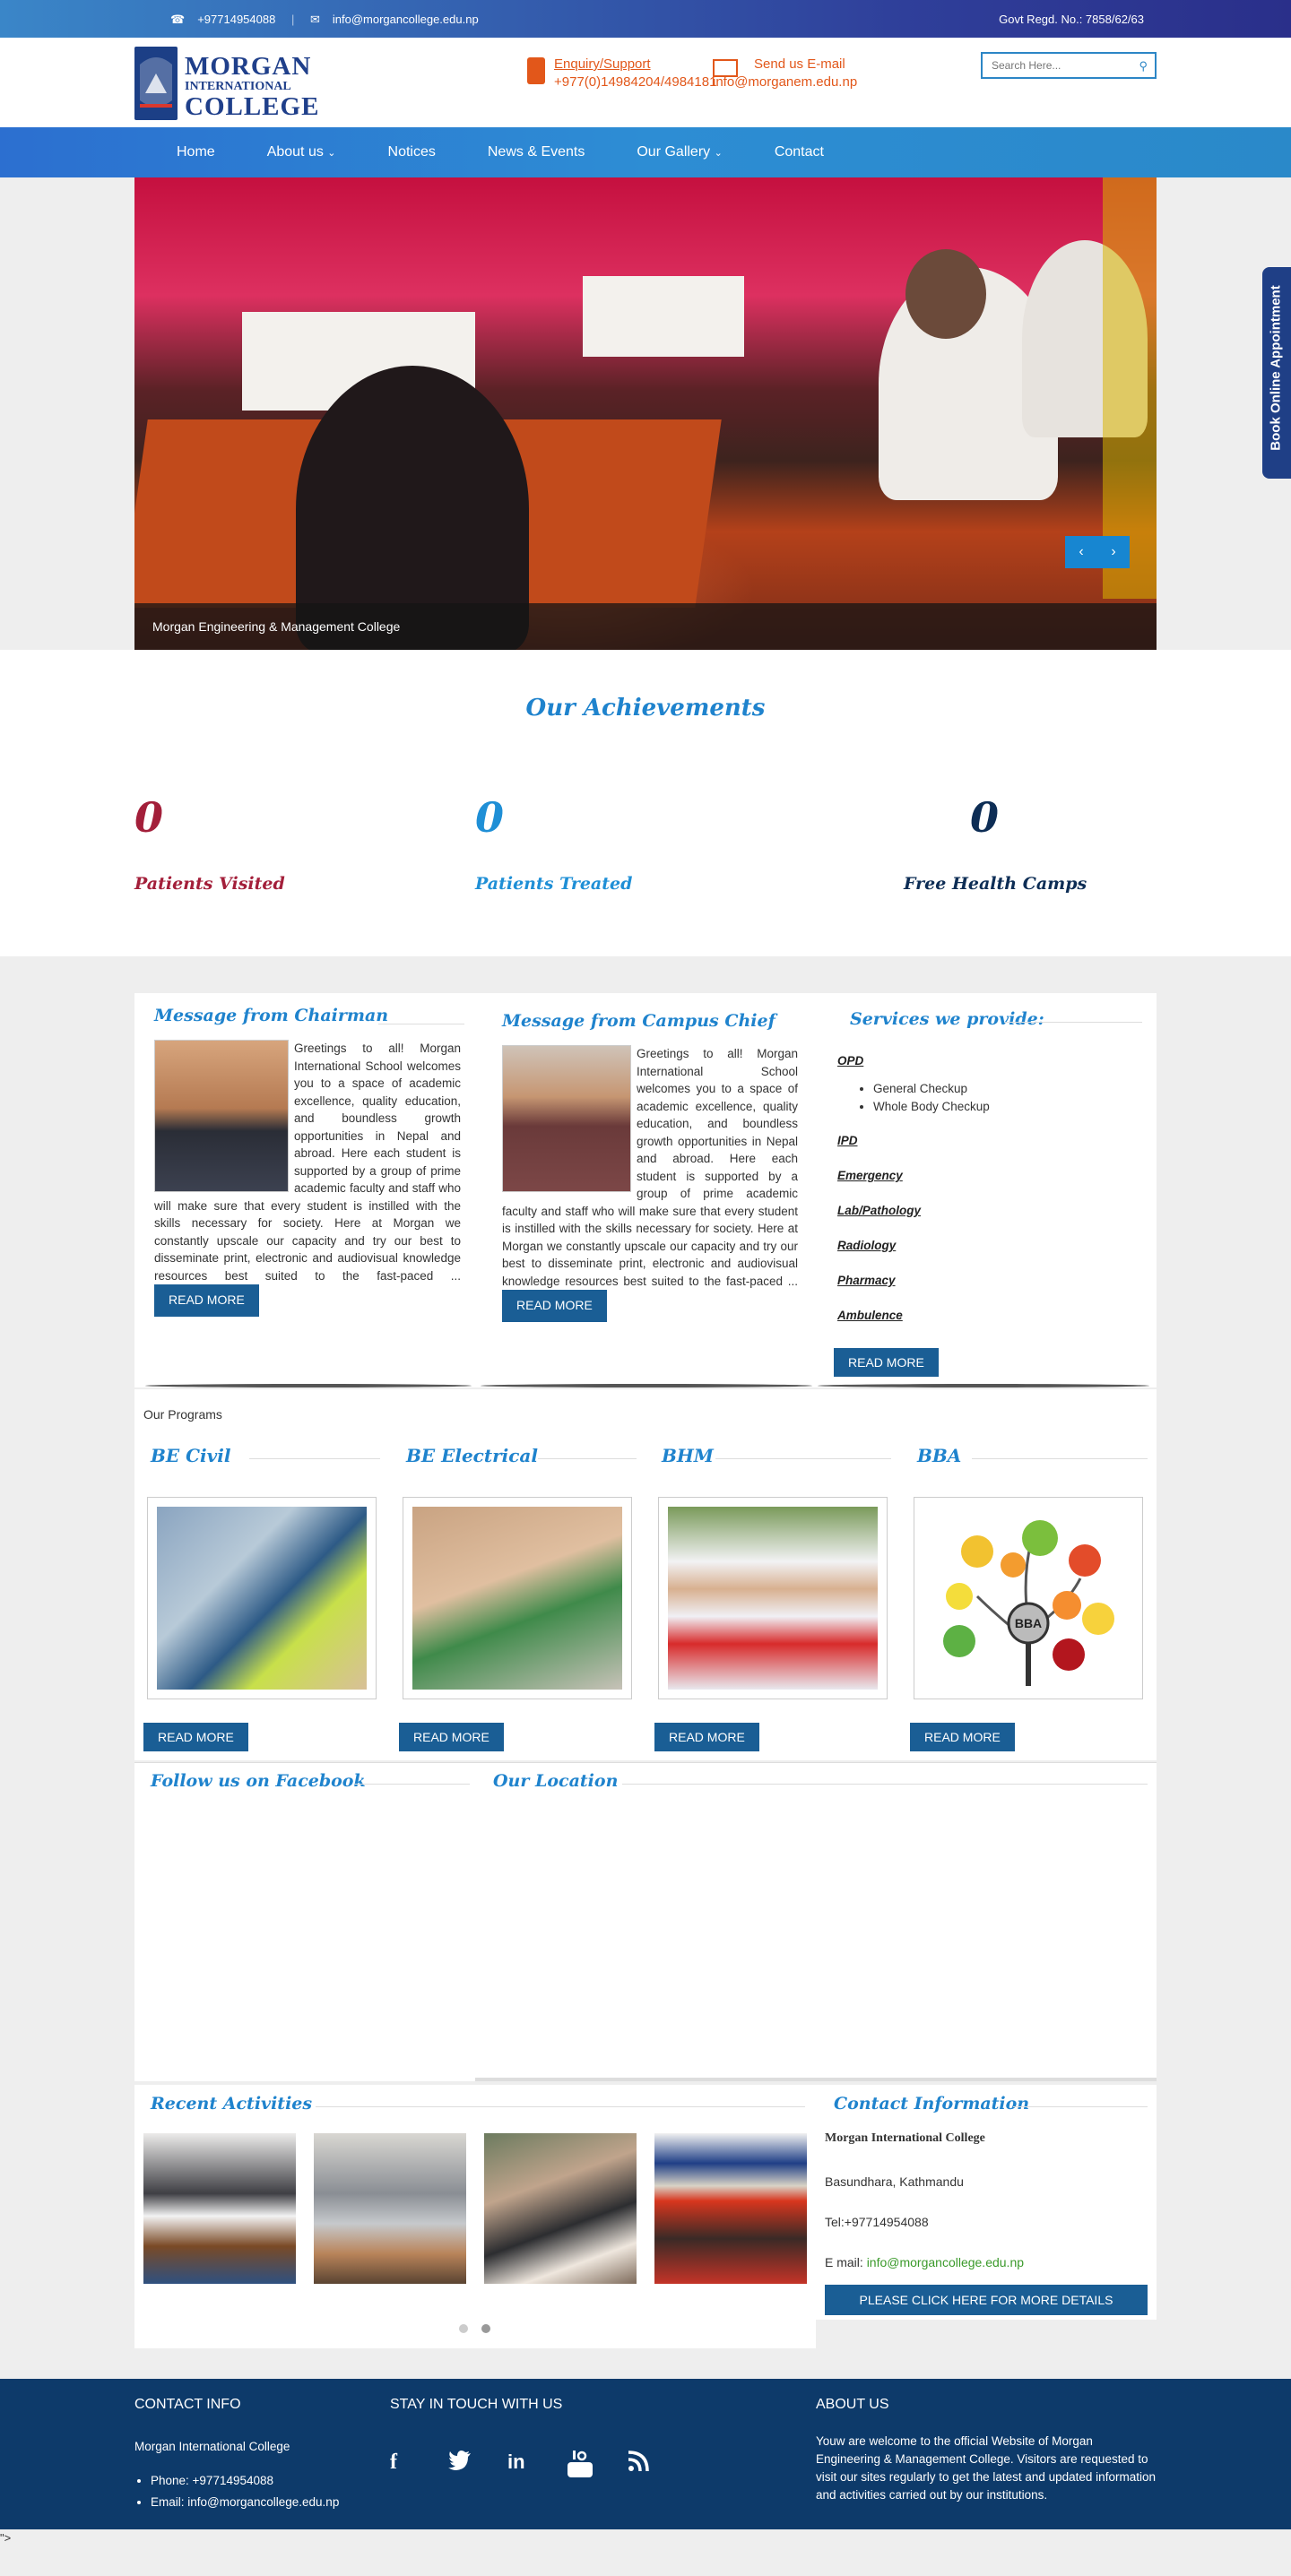  Describe the element at coordinates (245, 2481) in the screenshot. I see `footer-phone: Phone: +97714954088` at that location.